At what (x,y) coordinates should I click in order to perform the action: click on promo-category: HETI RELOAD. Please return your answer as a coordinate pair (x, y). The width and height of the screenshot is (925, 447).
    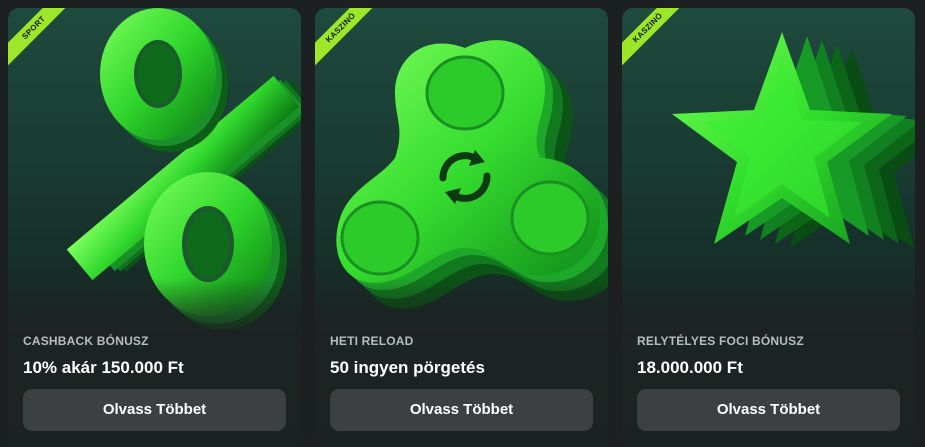
    Looking at the image, I should click on (372, 341).